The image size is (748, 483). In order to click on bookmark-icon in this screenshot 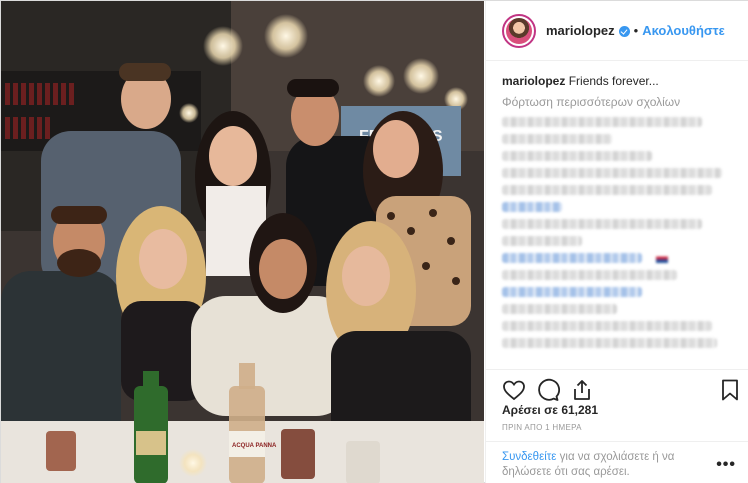, I will do `click(730, 390)`.